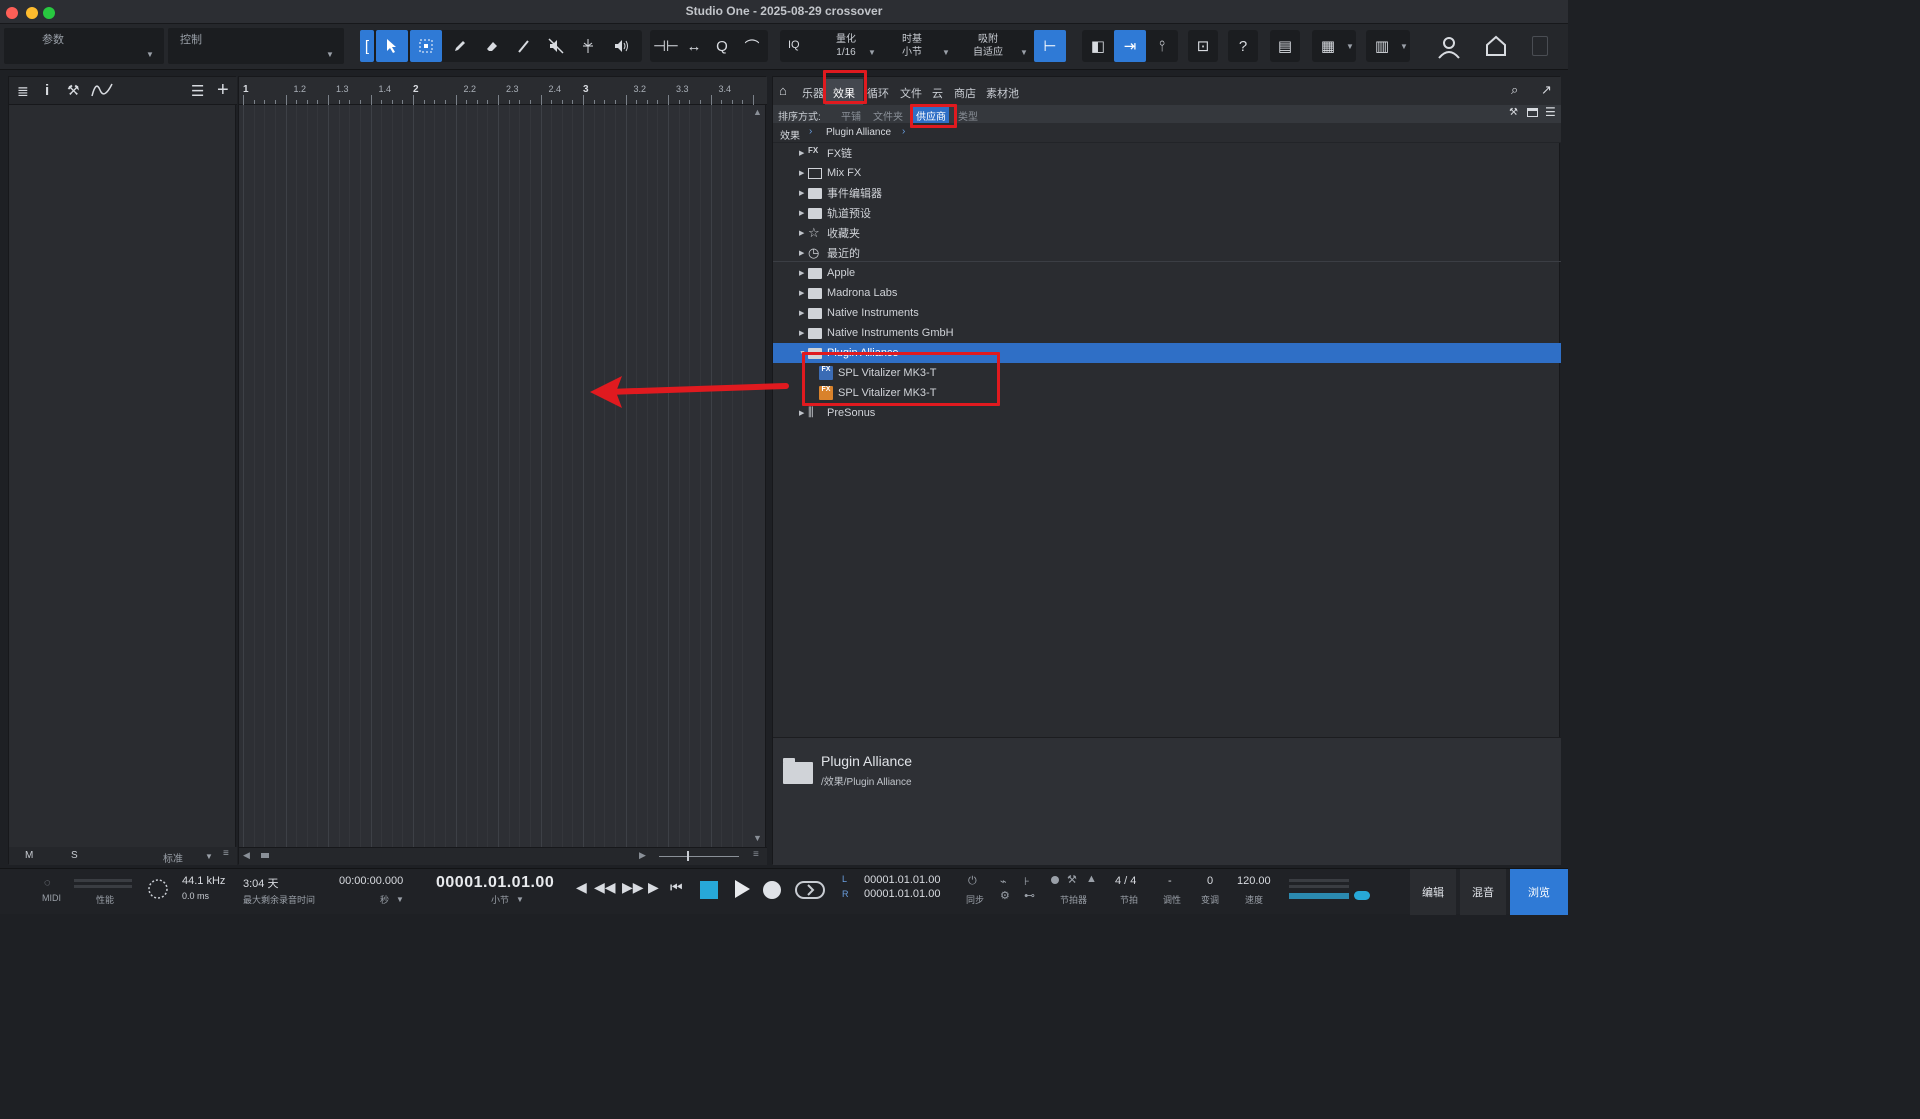 The height and width of the screenshot is (1119, 1920). What do you see at coordinates (246, 855) in the screenshot?
I see `scroll-left-icon: ◀` at bounding box center [246, 855].